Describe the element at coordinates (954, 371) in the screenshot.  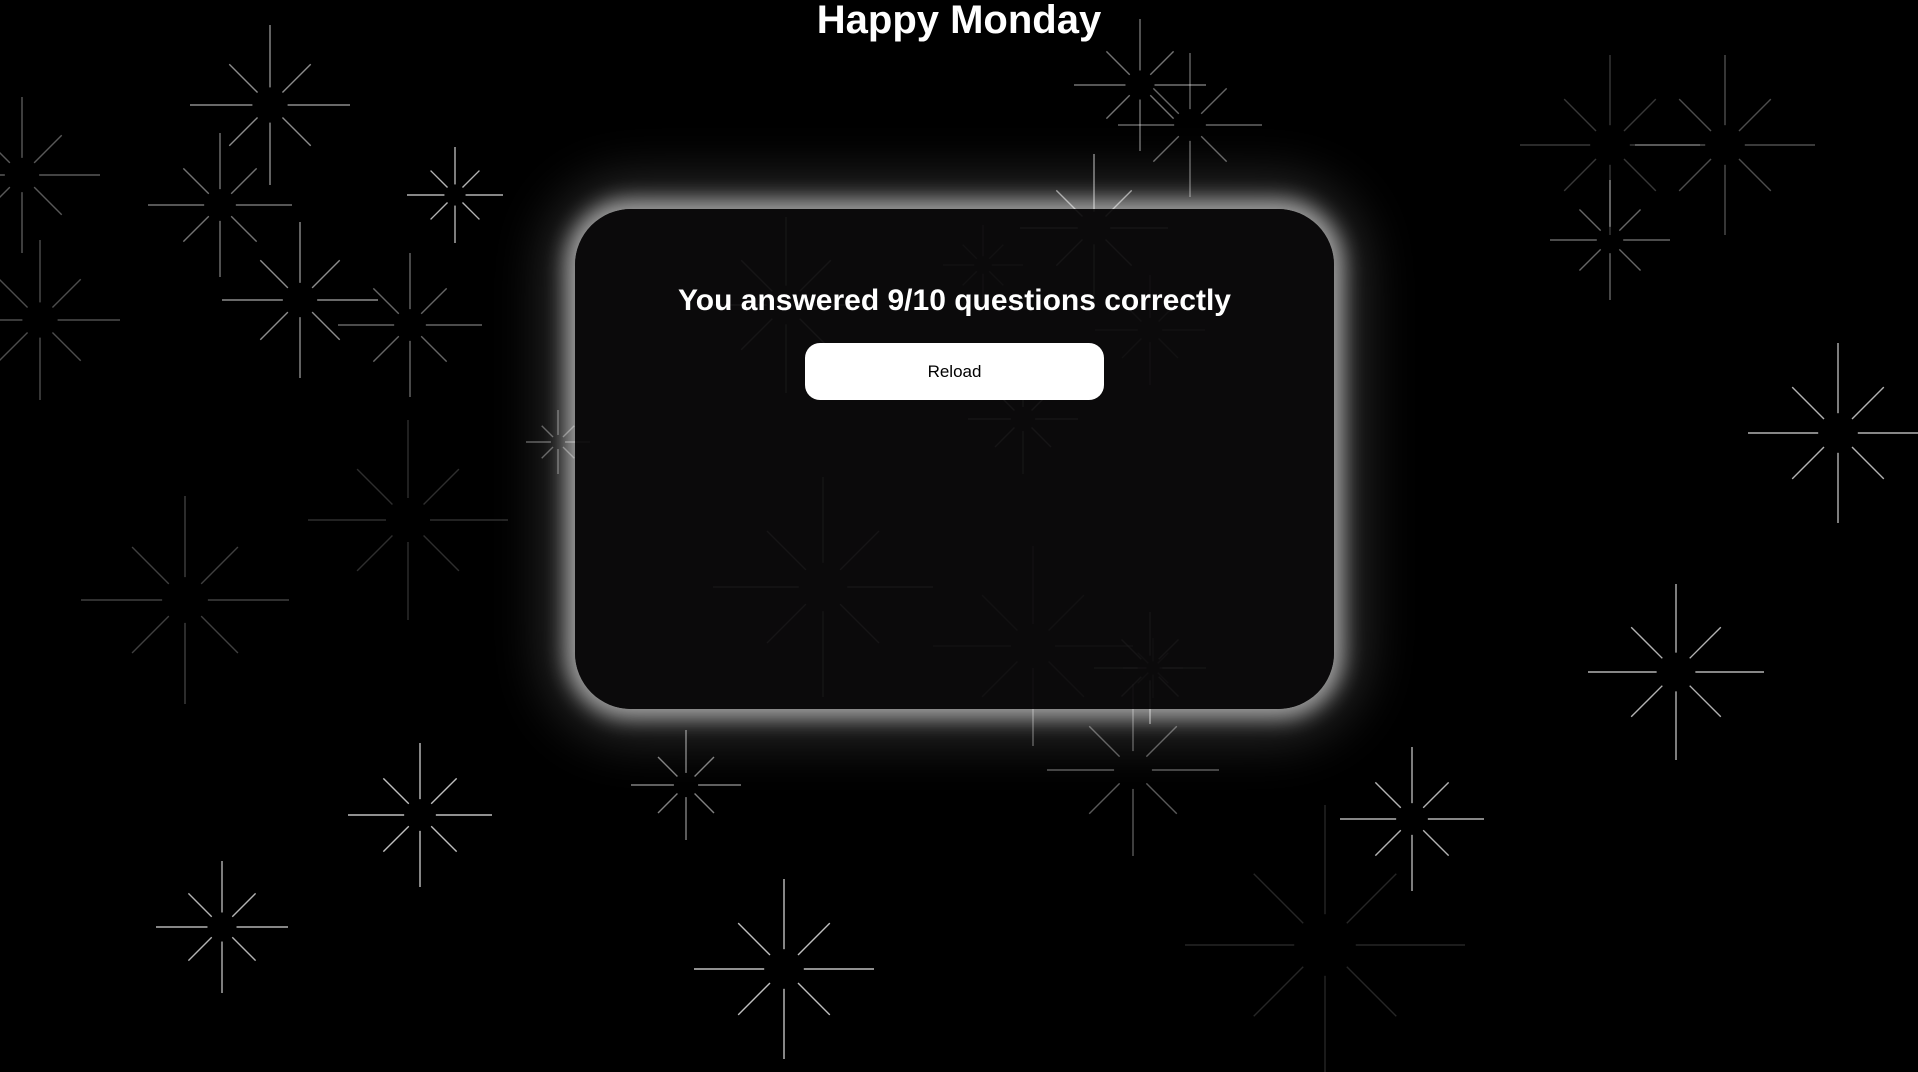
I see `reload-button: Reload` at that location.